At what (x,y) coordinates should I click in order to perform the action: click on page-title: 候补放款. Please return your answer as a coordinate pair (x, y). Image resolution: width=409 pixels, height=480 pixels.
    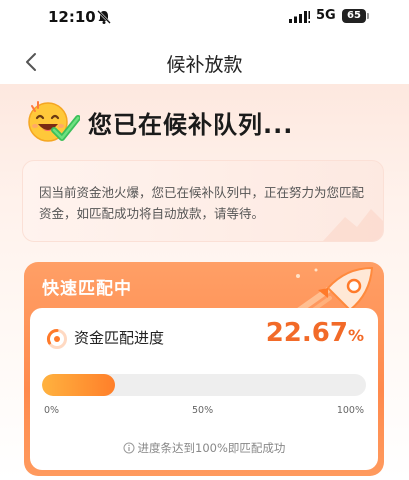
    Looking at the image, I should click on (204, 65).